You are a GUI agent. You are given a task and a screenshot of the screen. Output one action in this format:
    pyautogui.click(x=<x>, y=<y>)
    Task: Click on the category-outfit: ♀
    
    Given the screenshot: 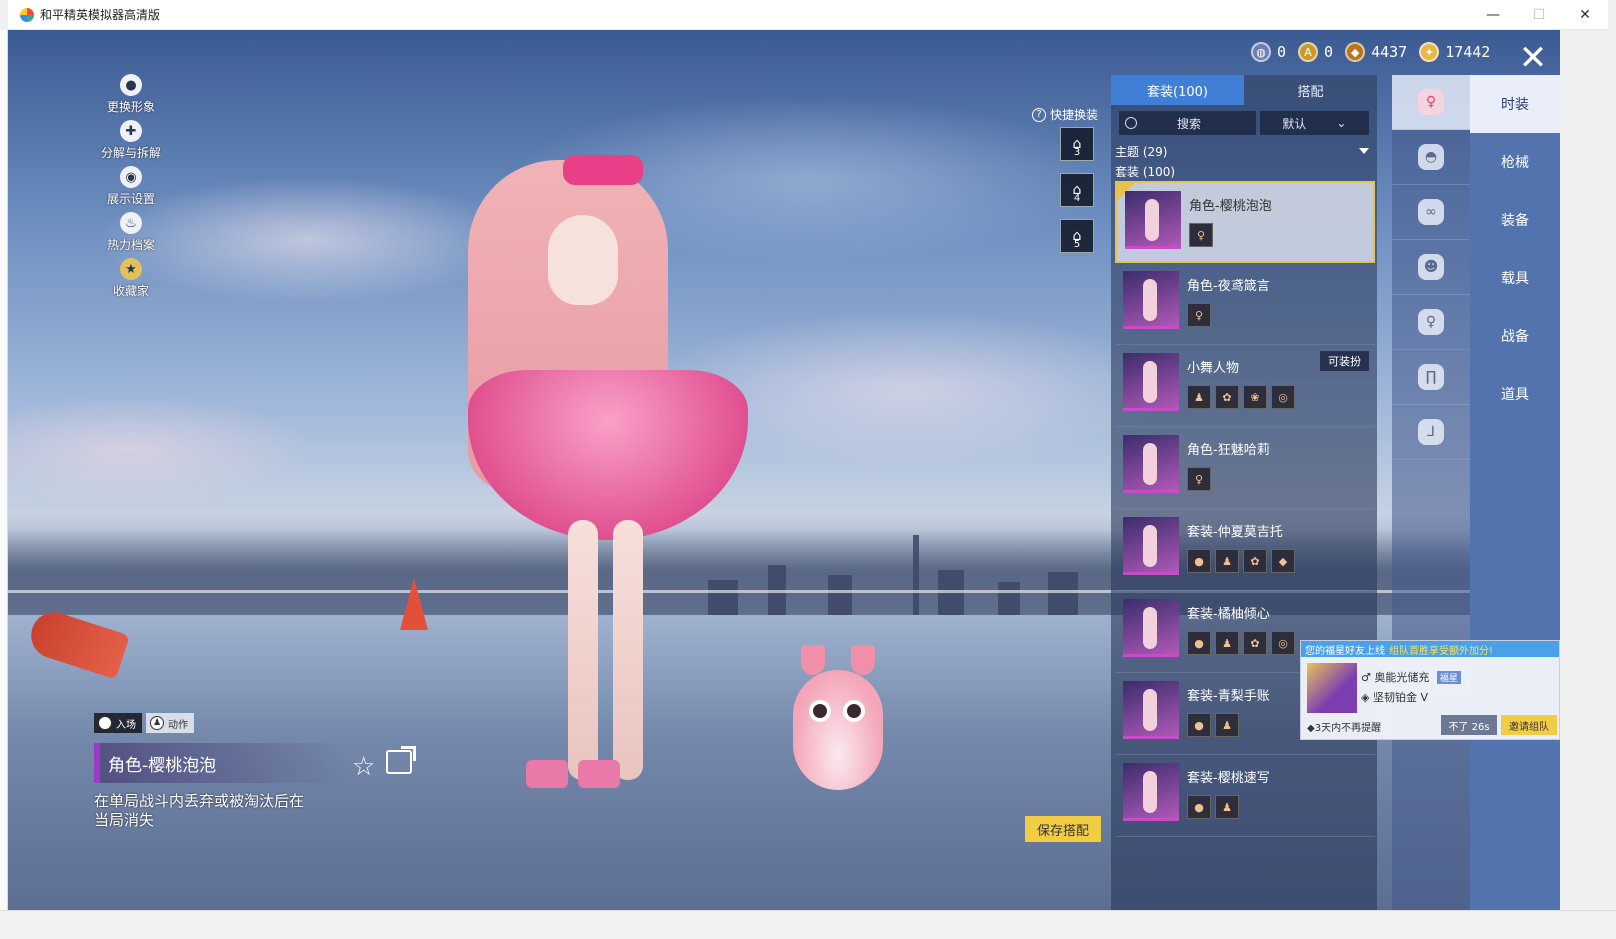 What is the action you would take?
    pyautogui.click(x=1431, y=102)
    